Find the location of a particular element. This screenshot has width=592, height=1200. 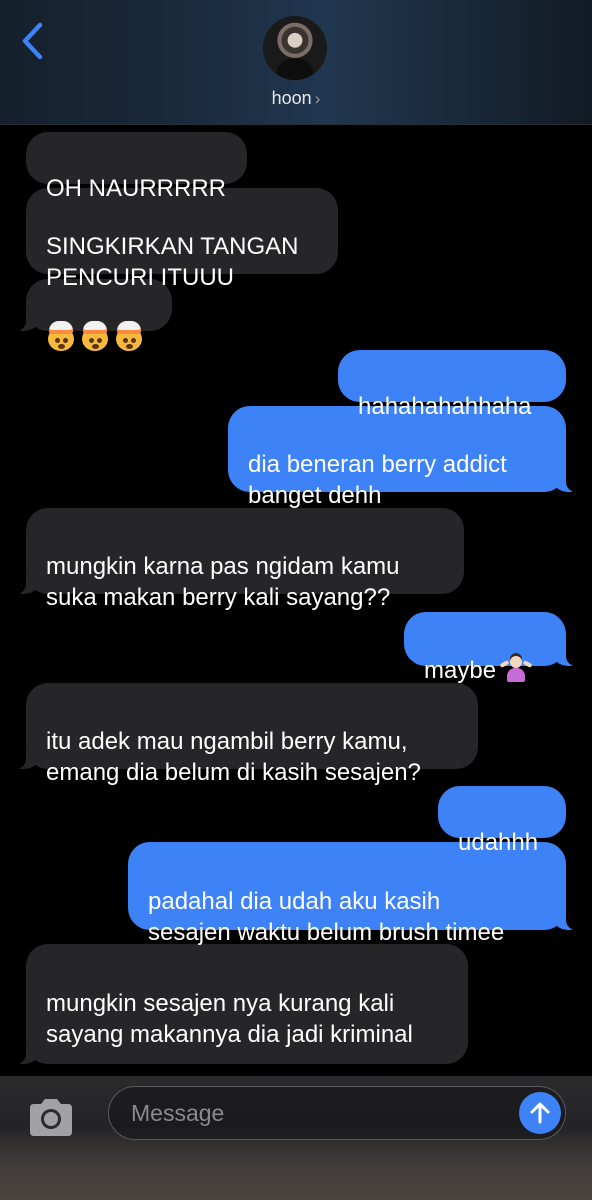

back-button is located at coordinates (32, 41).